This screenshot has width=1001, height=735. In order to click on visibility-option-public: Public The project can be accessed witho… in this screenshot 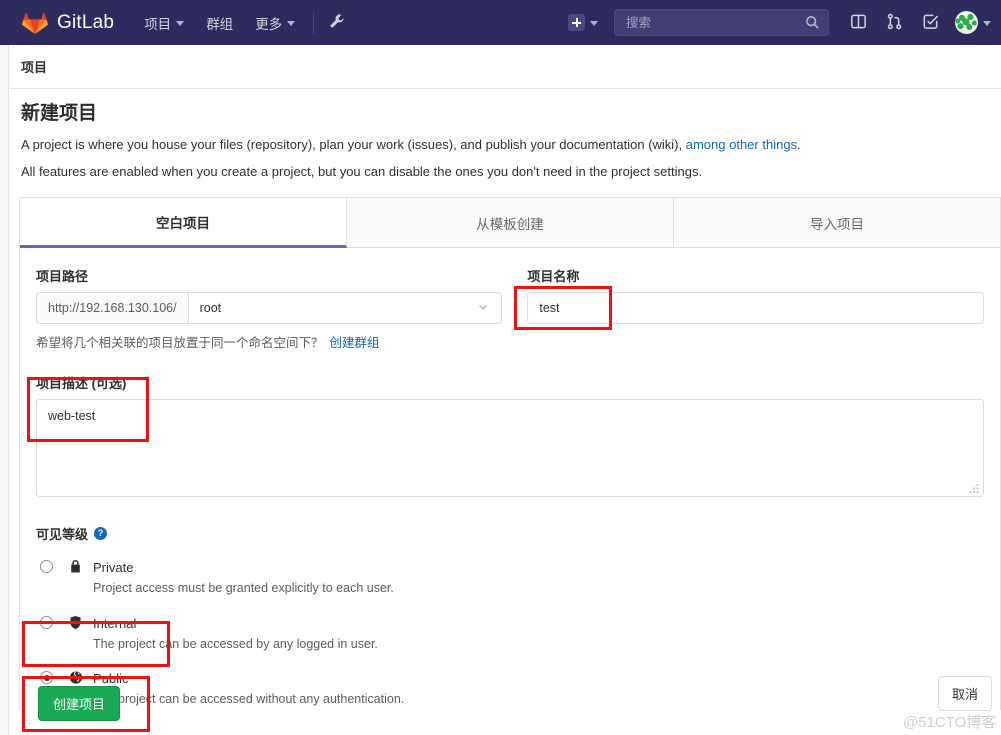, I will do `click(510, 689)`.